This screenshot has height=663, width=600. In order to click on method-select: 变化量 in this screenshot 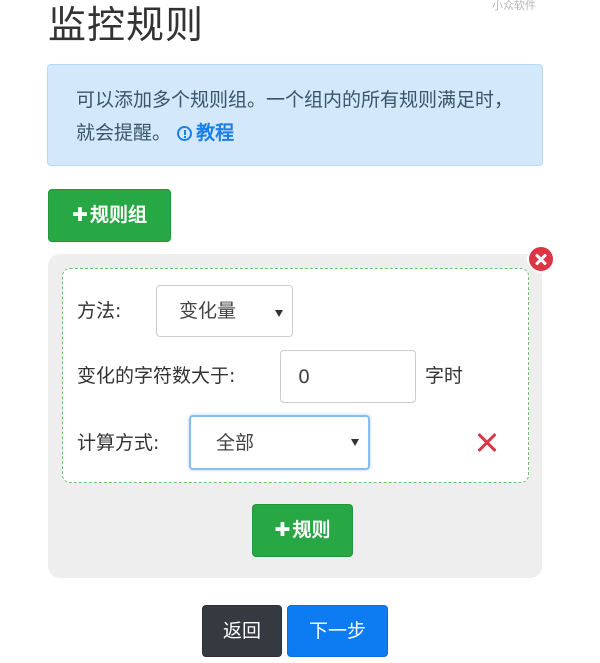, I will do `click(224, 311)`.